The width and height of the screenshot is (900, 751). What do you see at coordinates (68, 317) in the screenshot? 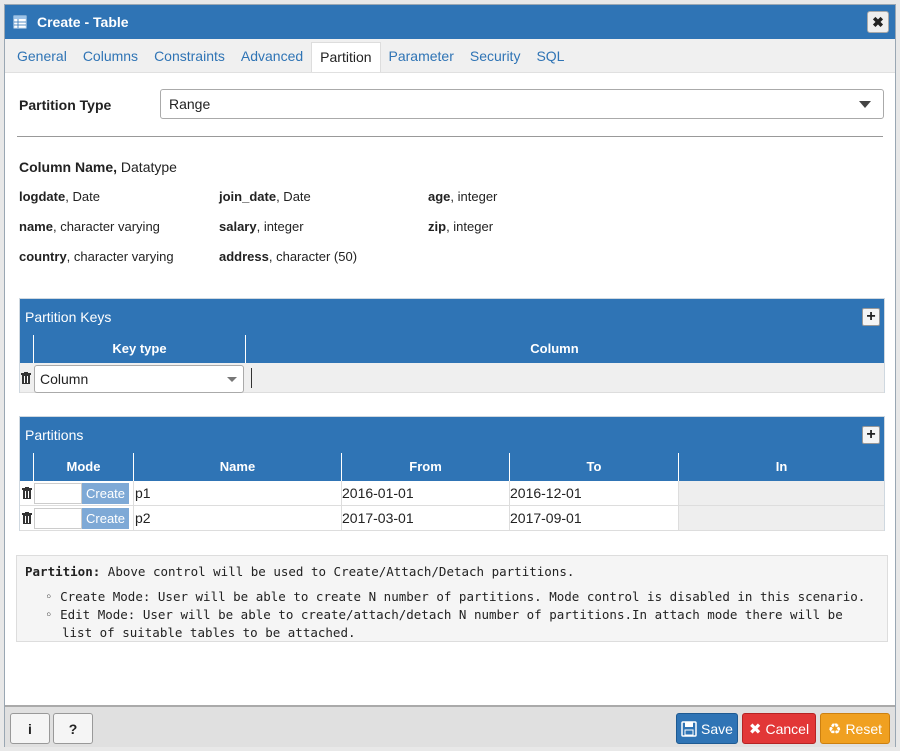
I see `partition-keys-title: Partition Keys` at bounding box center [68, 317].